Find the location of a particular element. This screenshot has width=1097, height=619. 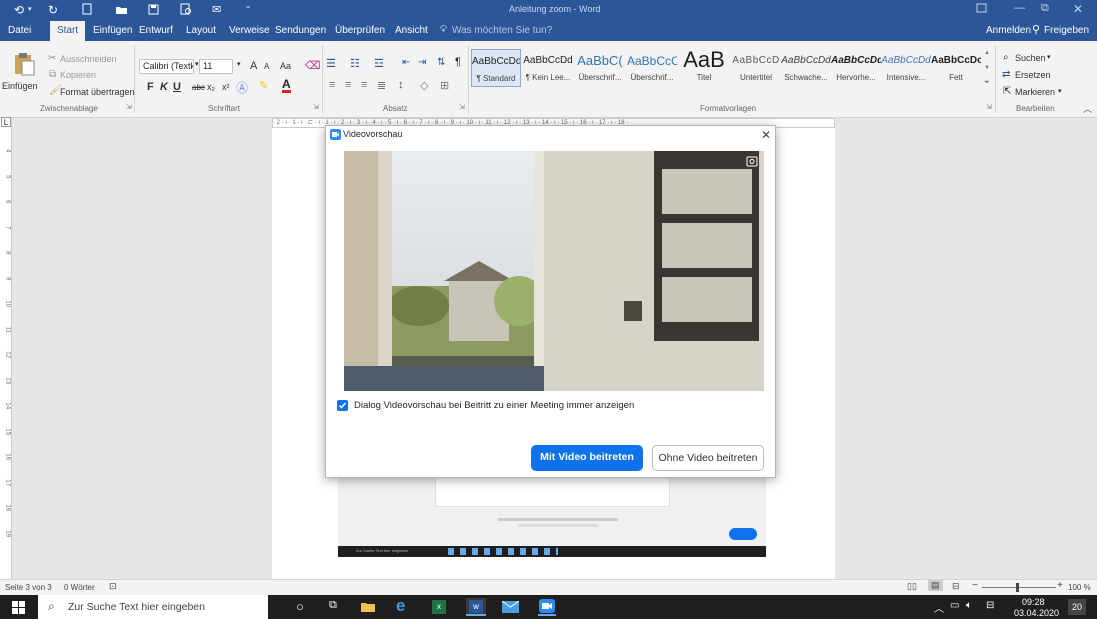

tab-selector: L is located at coordinates (6, 122).